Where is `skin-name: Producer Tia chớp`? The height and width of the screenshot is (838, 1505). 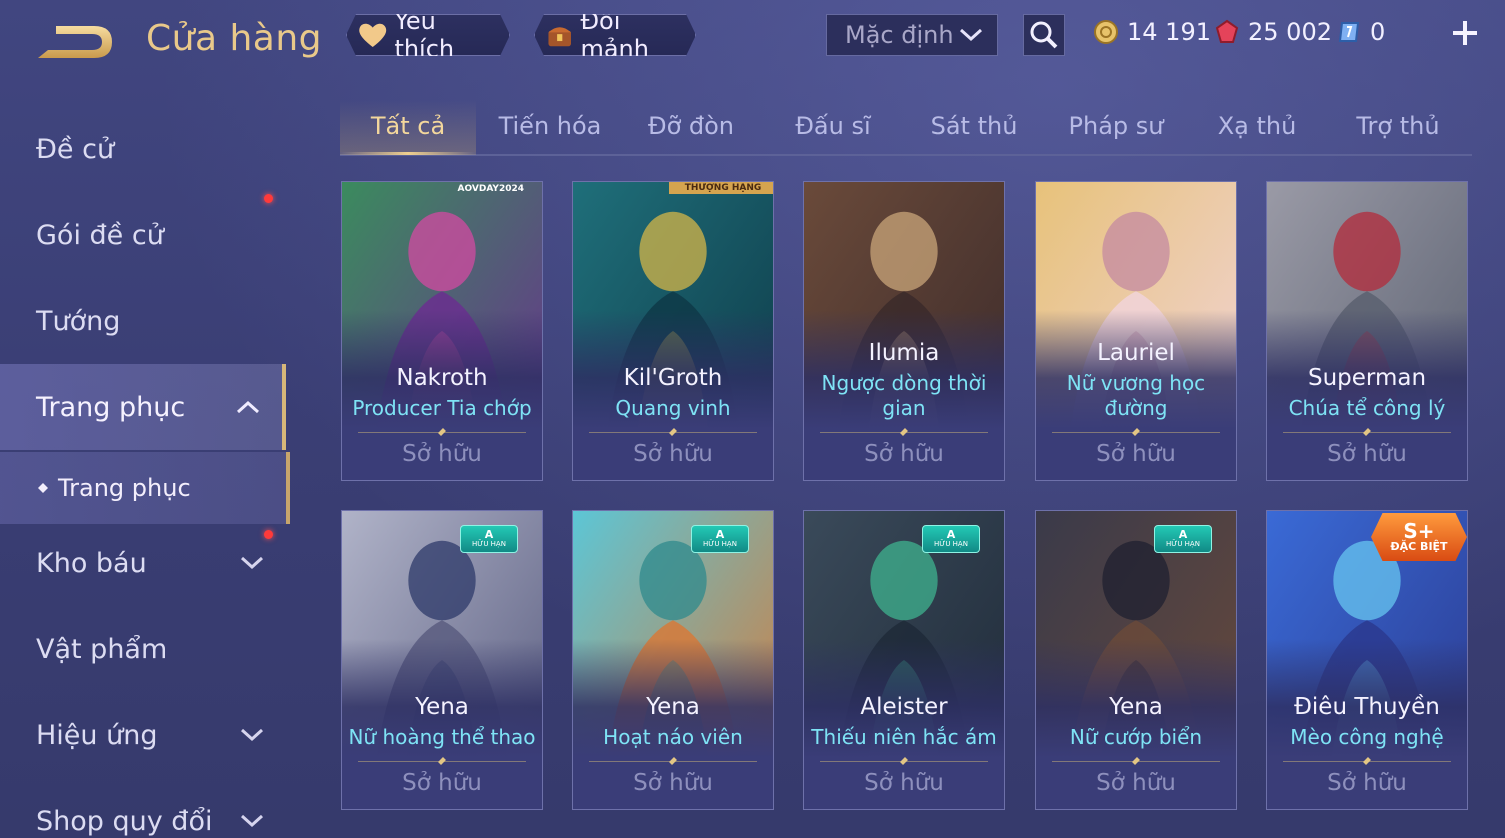 skin-name: Producer Tia chớp is located at coordinates (442, 408).